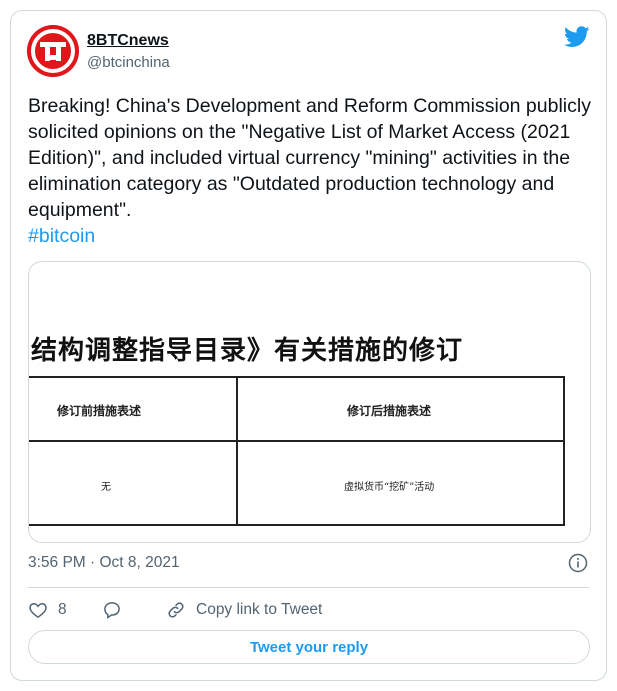 Image resolution: width=617 pixels, height=691 pixels. Describe the element at coordinates (62, 609) in the screenshot. I see `like-count: 8` at that location.